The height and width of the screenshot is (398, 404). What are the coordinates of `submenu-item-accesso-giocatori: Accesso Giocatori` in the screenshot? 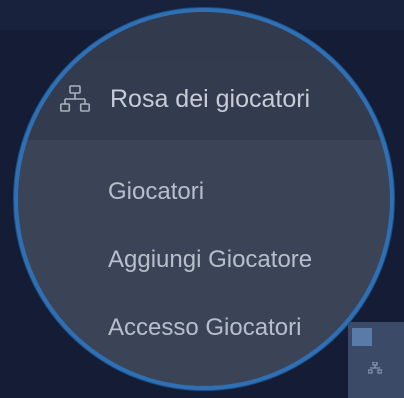 It's located at (204, 328).